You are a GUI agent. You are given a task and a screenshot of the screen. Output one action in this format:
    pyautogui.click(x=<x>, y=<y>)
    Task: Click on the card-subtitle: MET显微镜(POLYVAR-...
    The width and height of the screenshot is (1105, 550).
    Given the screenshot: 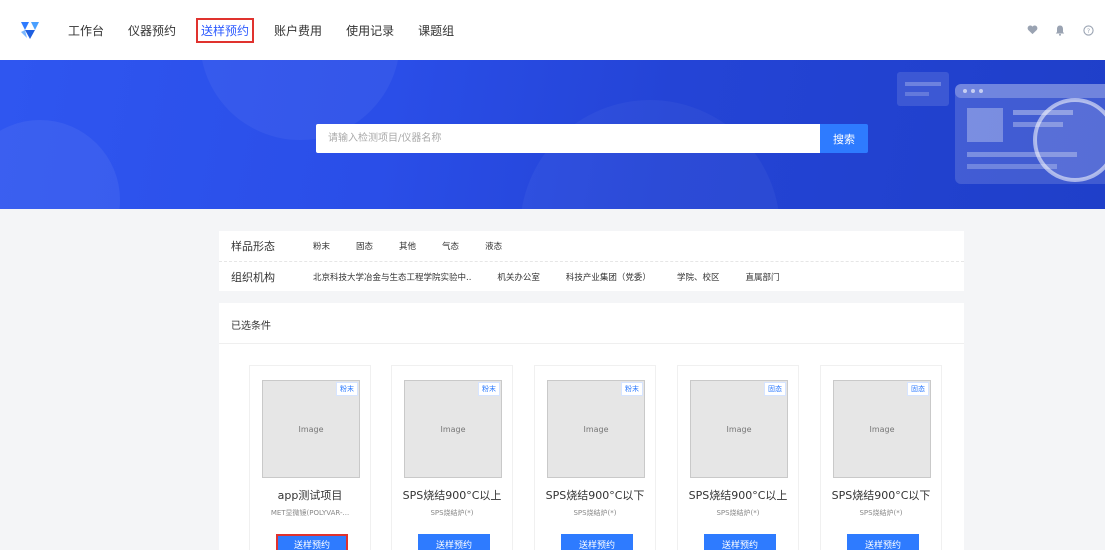 What is the action you would take?
    pyautogui.click(x=310, y=513)
    